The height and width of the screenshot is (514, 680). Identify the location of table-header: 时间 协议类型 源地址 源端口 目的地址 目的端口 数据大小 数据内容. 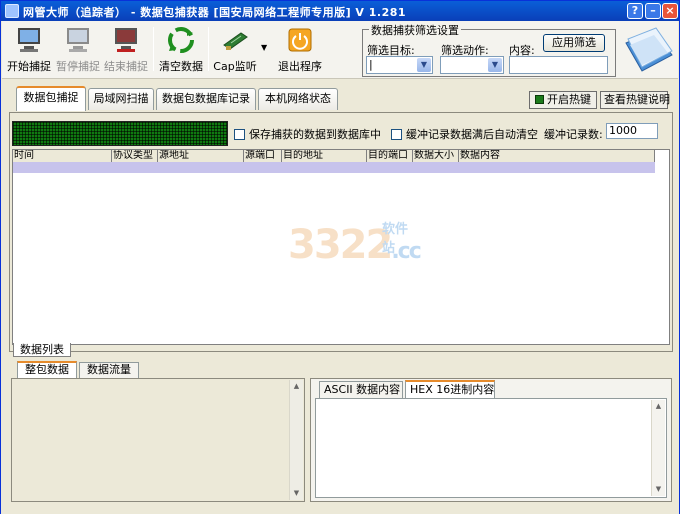
(334, 156).